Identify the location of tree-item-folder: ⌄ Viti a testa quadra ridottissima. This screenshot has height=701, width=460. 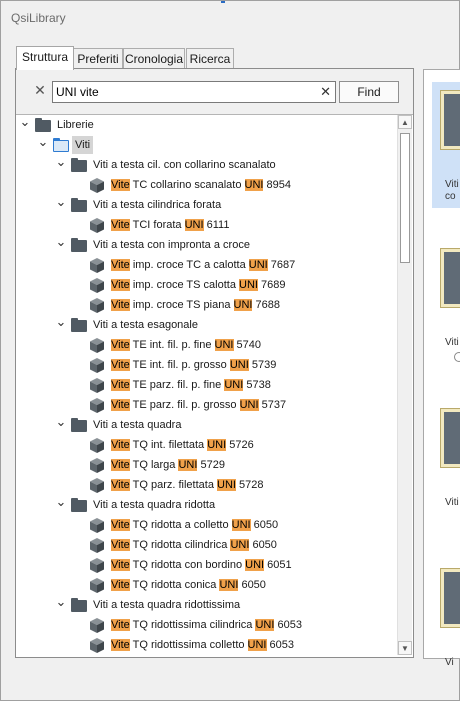
(206, 605).